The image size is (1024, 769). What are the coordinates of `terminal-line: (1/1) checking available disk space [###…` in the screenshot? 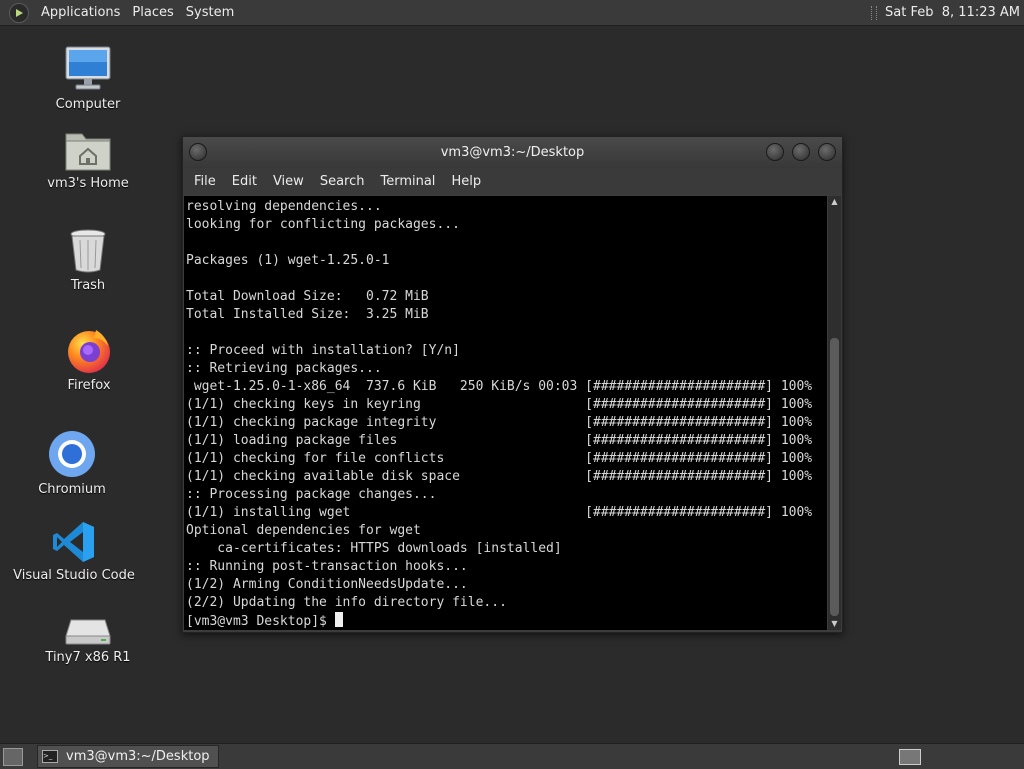 It's located at (499, 476).